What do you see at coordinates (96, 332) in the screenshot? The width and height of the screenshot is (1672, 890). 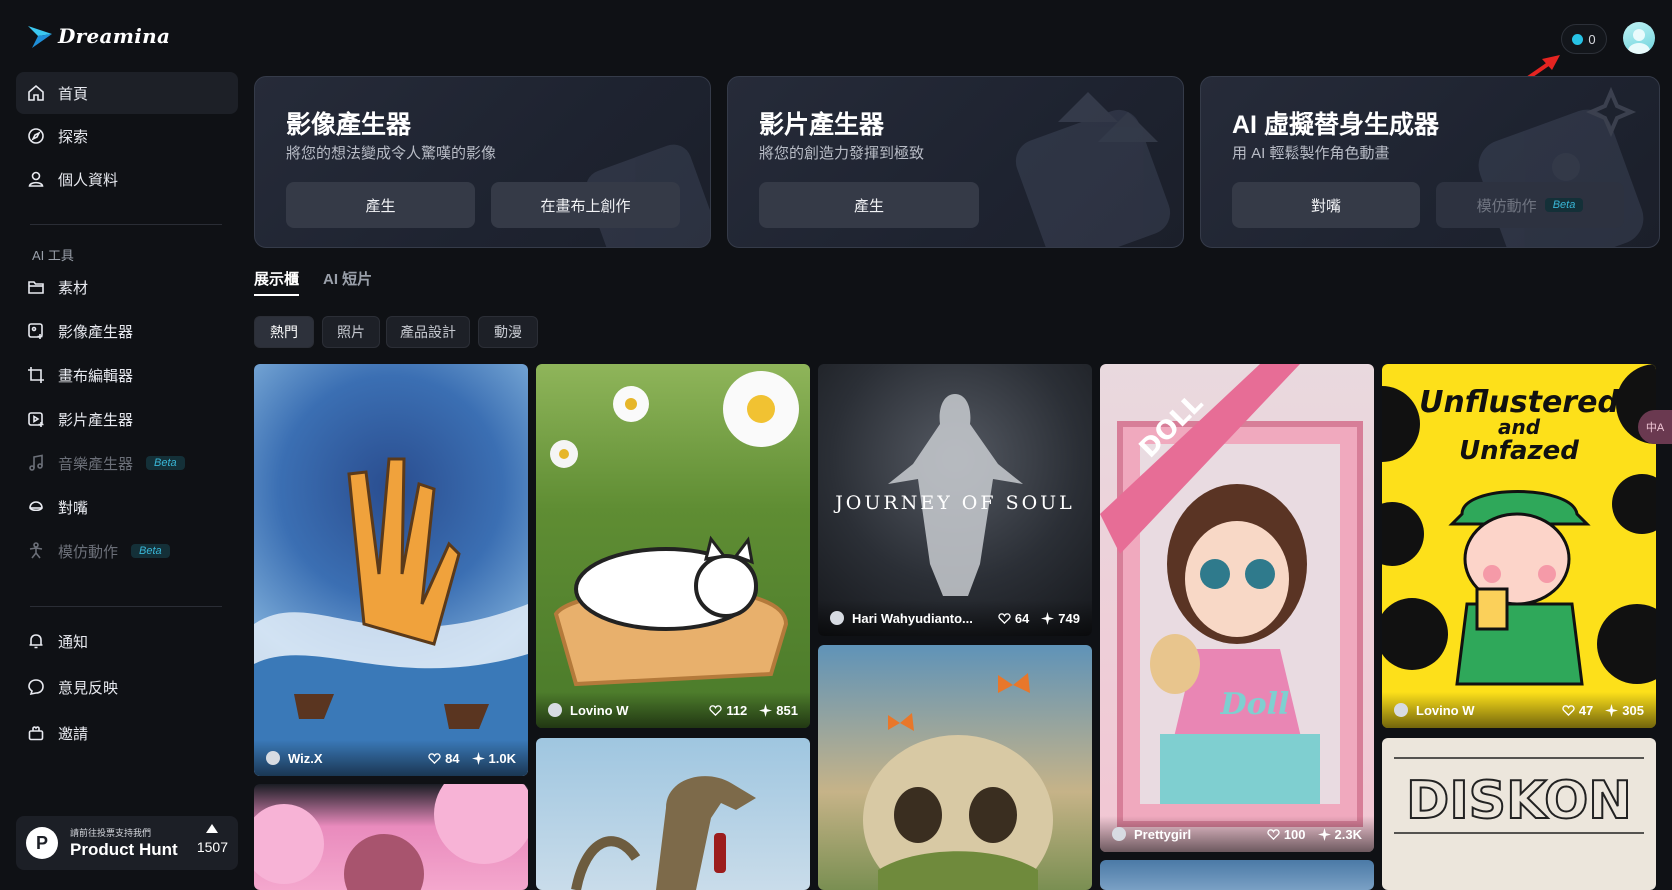 I see `nav-image-generator-label: 影像產生器` at bounding box center [96, 332].